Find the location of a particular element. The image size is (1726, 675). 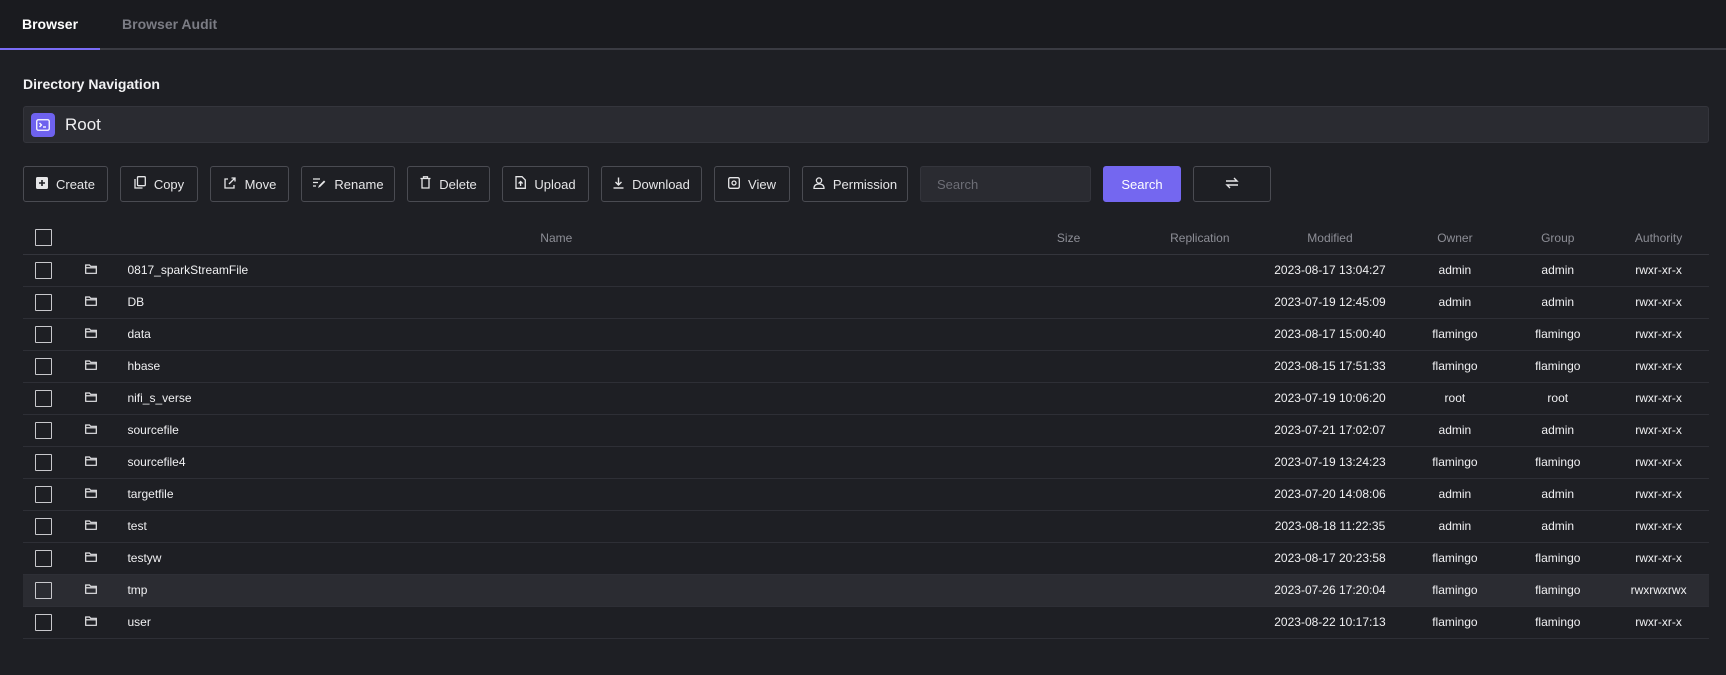

file-name-link: sourcefile is located at coordinates (147, 430).